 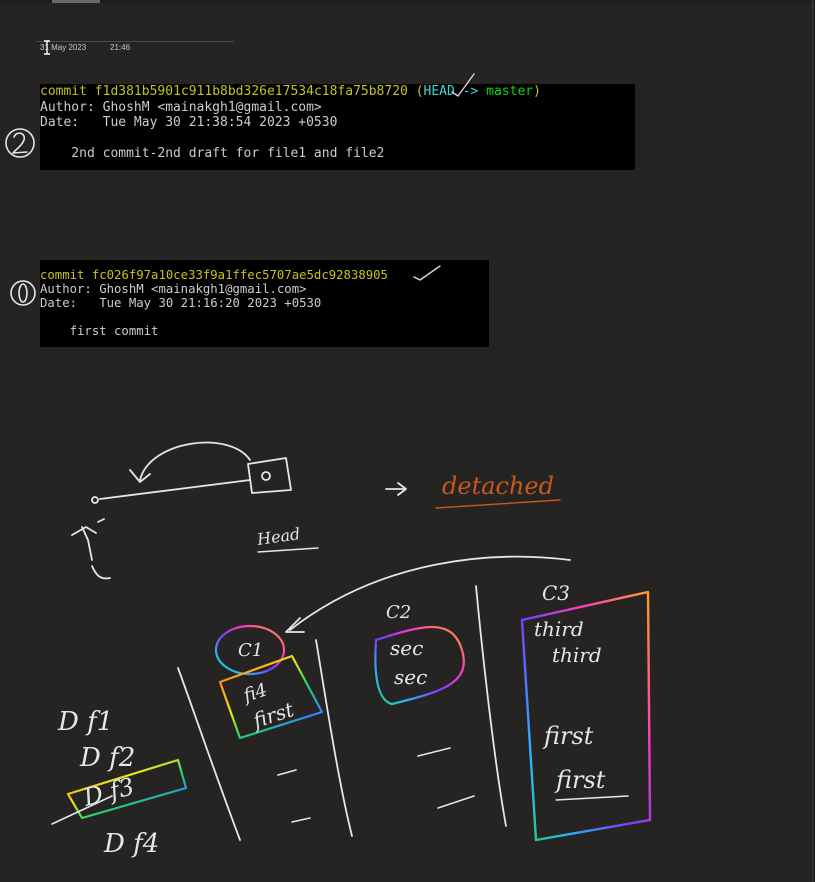 I want to click on commit-hash: f1d381b5901c911b8bd326e17534c18fa75b8720, so click(x=251, y=91).